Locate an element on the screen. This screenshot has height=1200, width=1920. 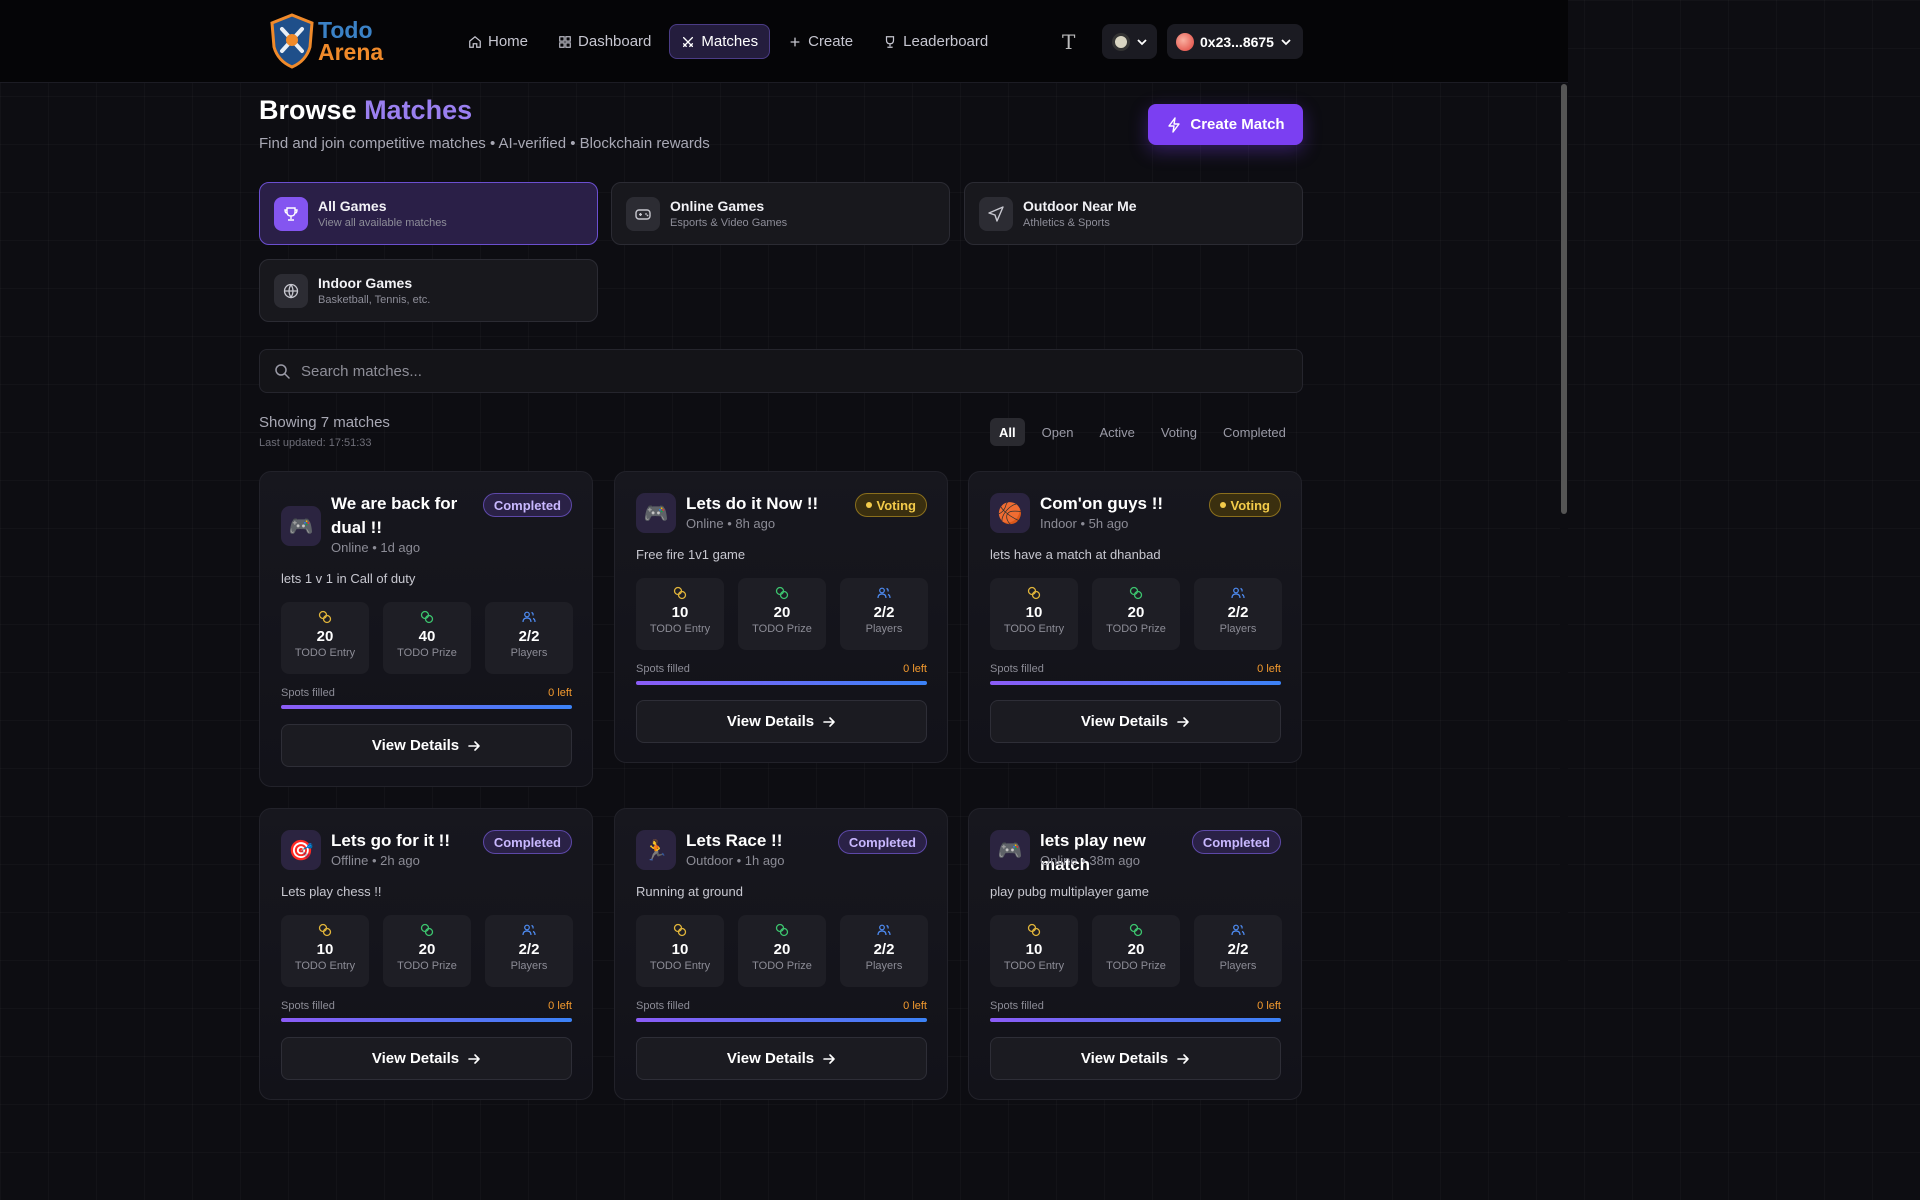
create-match-button: Create Match is located at coordinates (1225, 124).